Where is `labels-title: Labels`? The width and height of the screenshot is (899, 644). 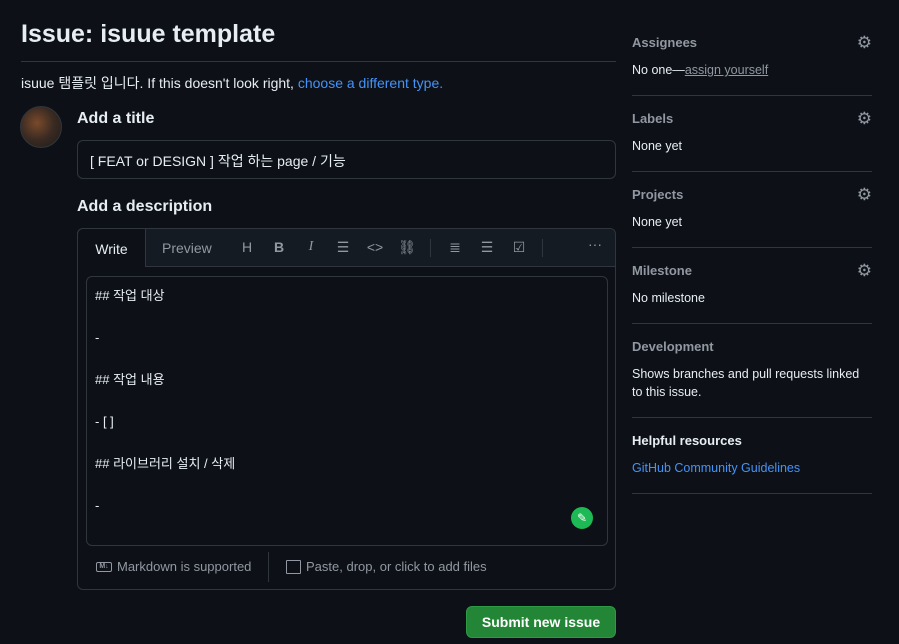
labels-title: Labels is located at coordinates (653, 118).